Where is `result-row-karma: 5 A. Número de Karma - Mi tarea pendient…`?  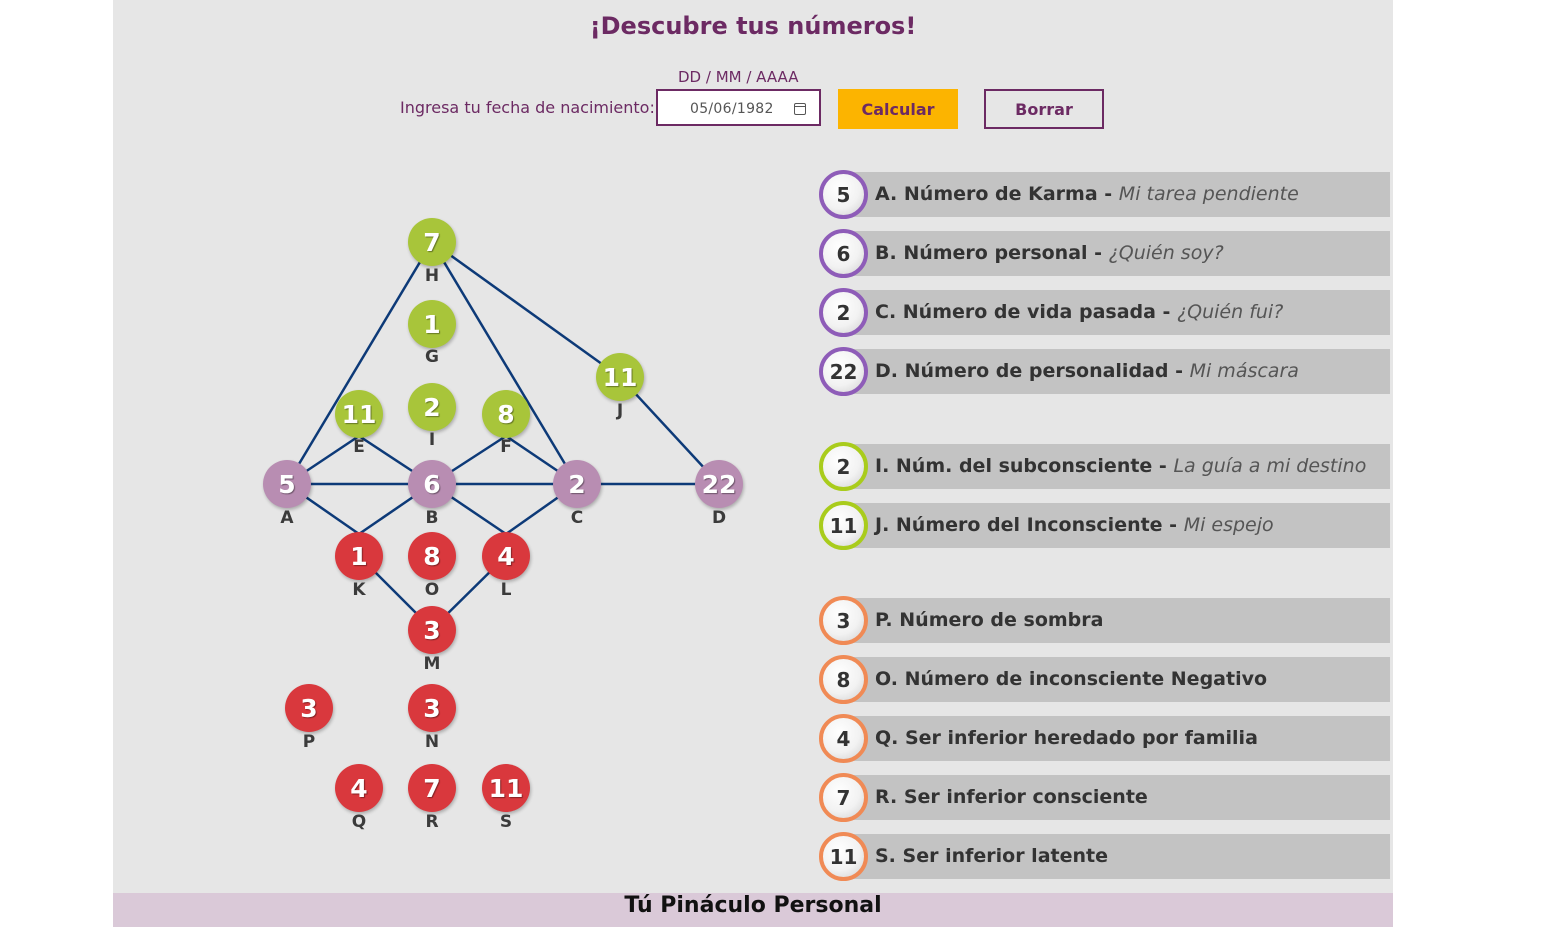
result-row-karma: 5 A. Número de Karma - Mi tarea pendient… is located at coordinates (1104, 194).